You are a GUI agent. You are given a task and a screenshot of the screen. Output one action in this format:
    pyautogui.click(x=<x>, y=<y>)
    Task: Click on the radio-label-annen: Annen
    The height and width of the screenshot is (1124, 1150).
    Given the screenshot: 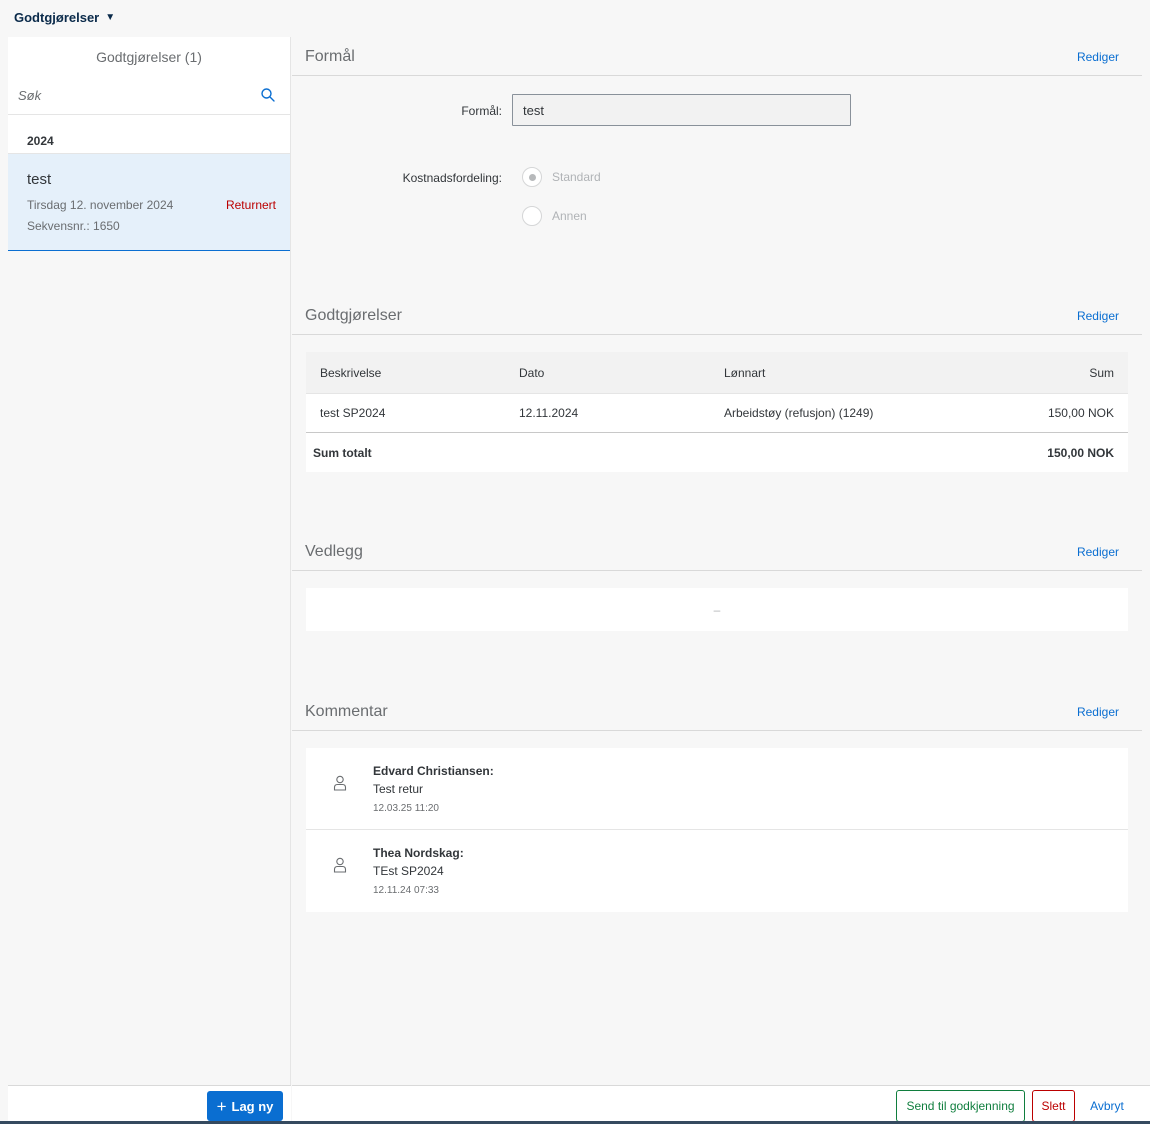 What is the action you would take?
    pyautogui.click(x=569, y=216)
    